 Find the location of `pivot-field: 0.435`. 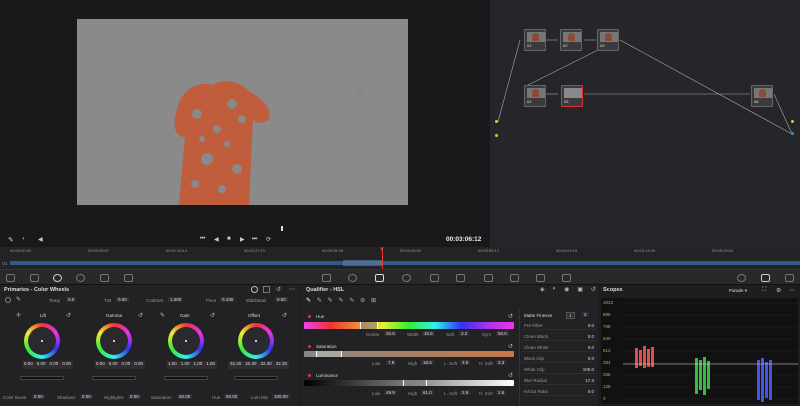

pivot-field: 0.435 is located at coordinates (228, 299).